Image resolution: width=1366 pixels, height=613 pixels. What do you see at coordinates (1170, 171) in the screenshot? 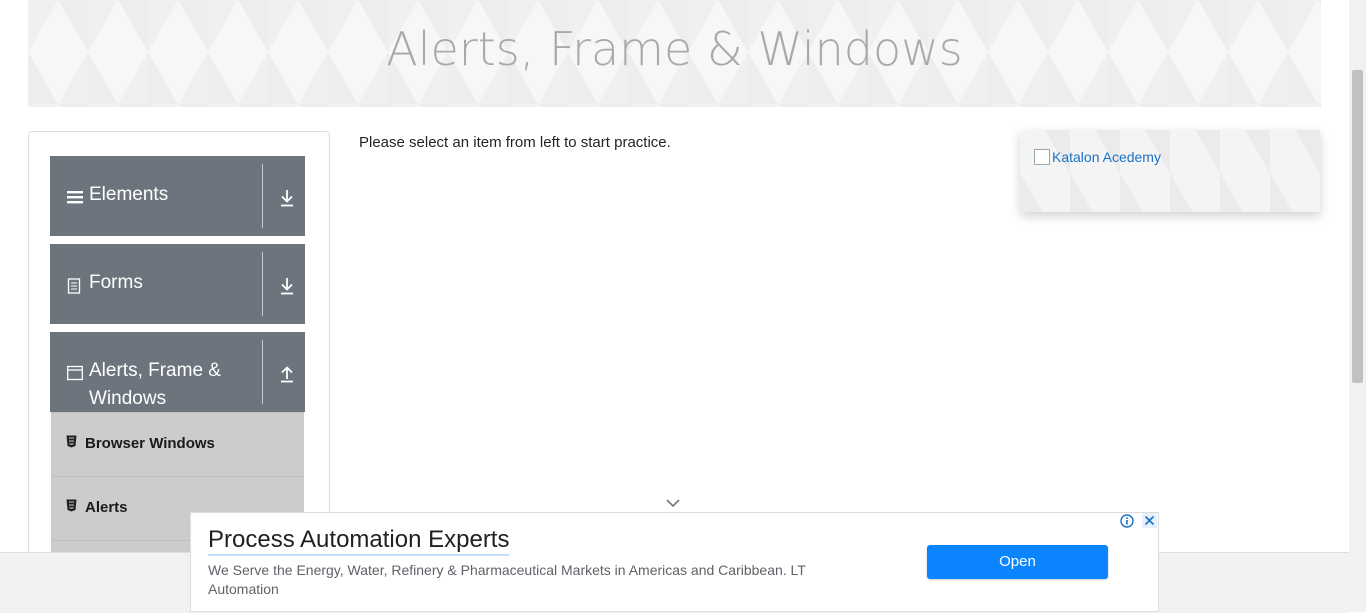
I see `side-ad-box: Katalon Acedemy` at bounding box center [1170, 171].